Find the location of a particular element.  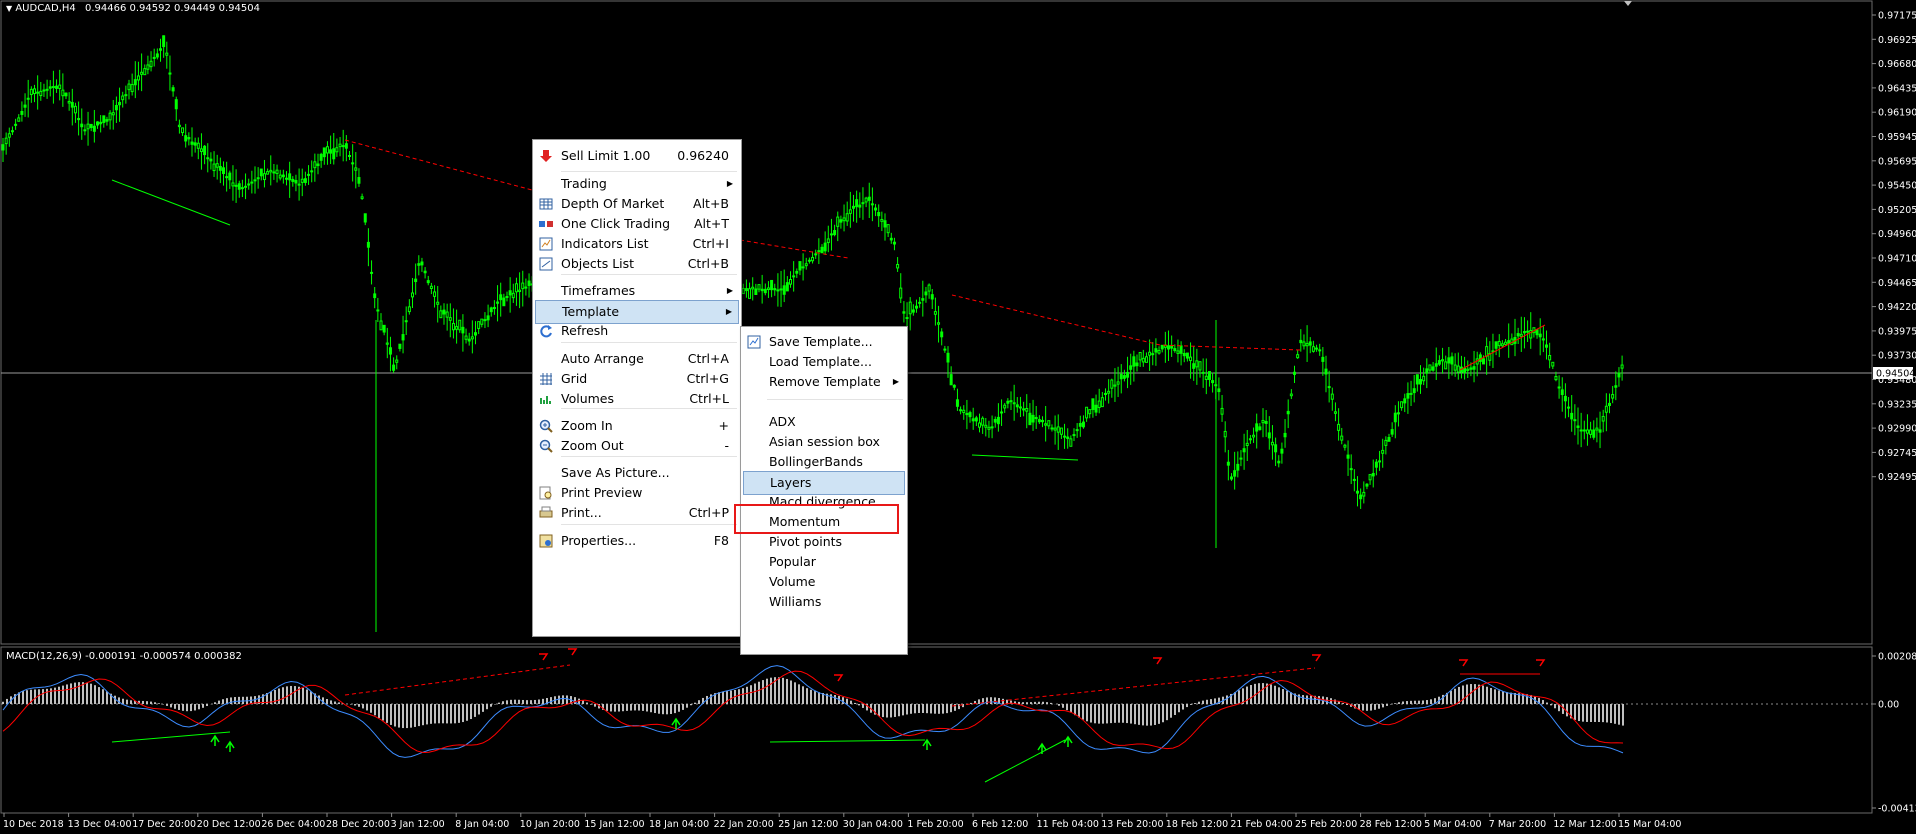

template-item-label: Williams is located at coordinates (795, 601).